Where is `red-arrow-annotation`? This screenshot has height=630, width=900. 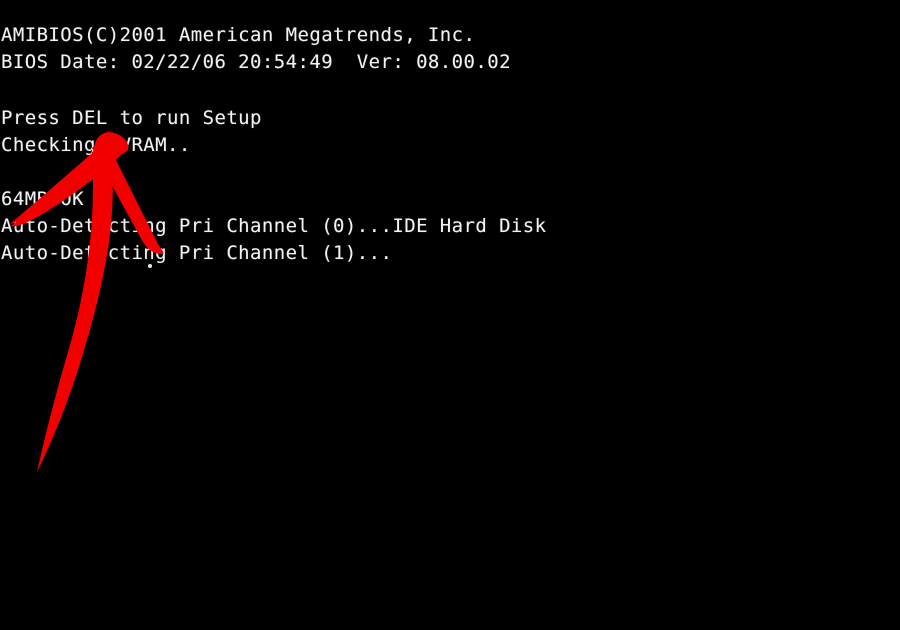 red-arrow-annotation is located at coordinates (87, 302).